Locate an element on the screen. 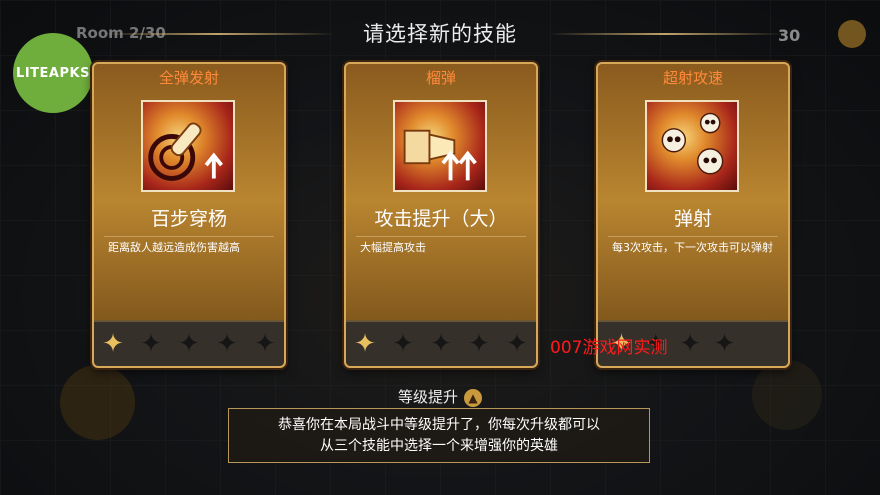 The width and height of the screenshot is (880, 495). skill-category: 全弹发射 is located at coordinates (188, 78).